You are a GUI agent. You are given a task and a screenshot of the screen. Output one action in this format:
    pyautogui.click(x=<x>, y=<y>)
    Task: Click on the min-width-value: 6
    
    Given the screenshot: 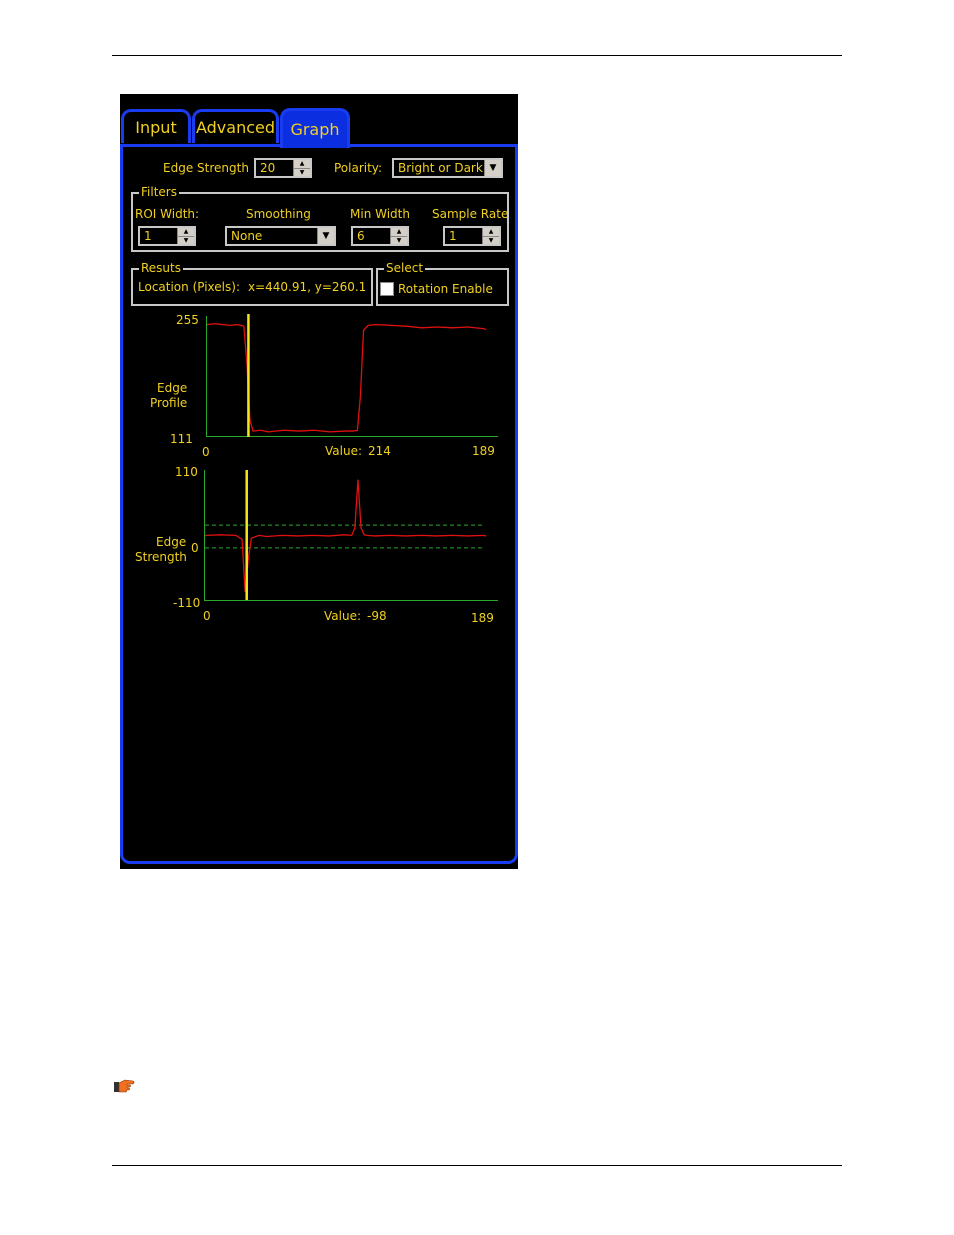 What is the action you would take?
    pyautogui.click(x=361, y=236)
    